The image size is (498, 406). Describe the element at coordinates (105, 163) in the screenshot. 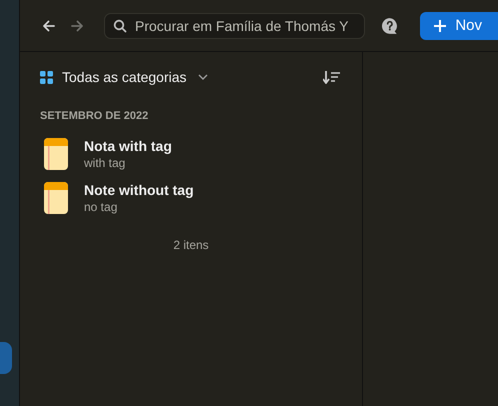

I see `note-subtitle: with tag` at that location.